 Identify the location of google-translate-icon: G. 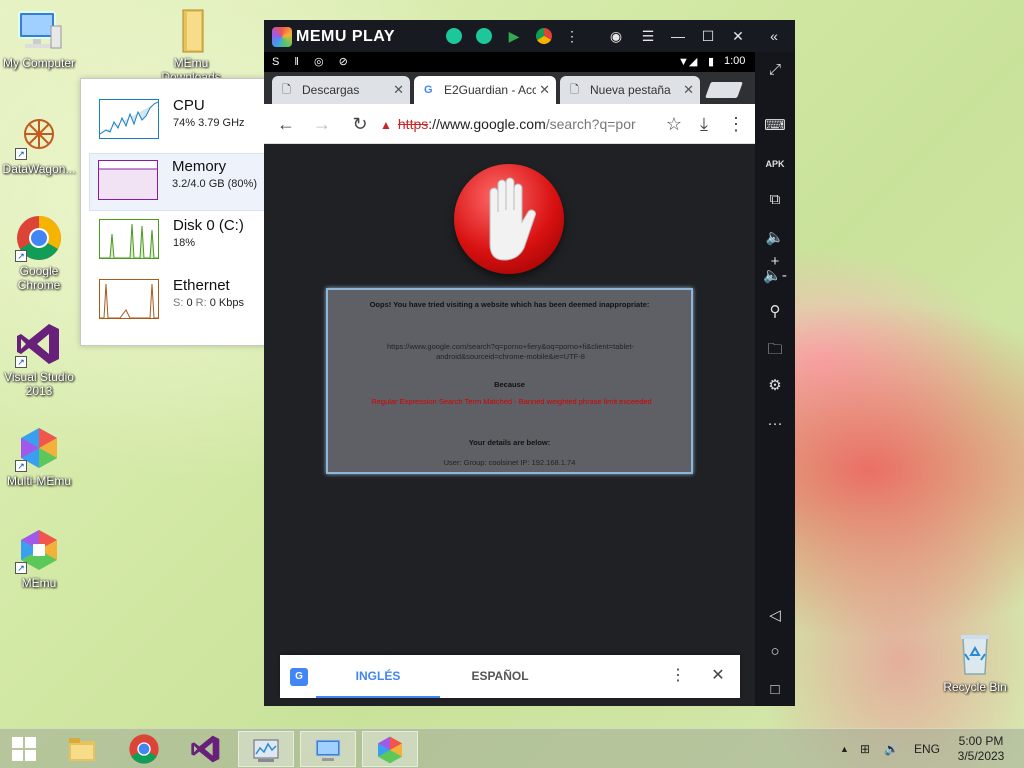
(299, 677).